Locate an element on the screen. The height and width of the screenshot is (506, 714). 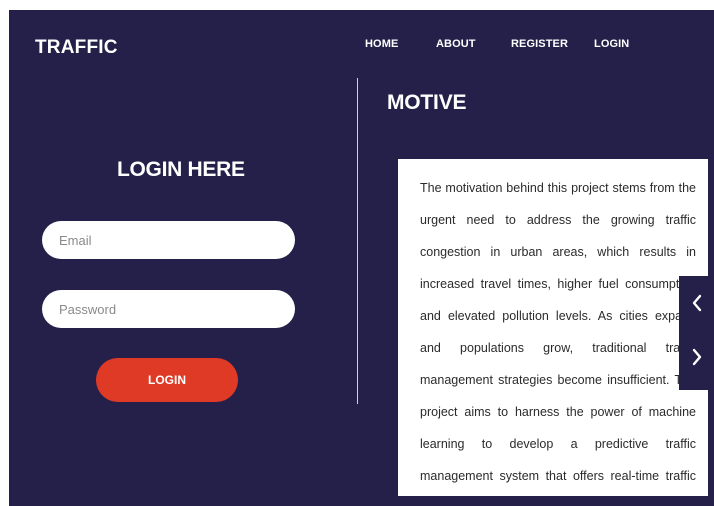
carousel-next-button is located at coordinates (696, 359).